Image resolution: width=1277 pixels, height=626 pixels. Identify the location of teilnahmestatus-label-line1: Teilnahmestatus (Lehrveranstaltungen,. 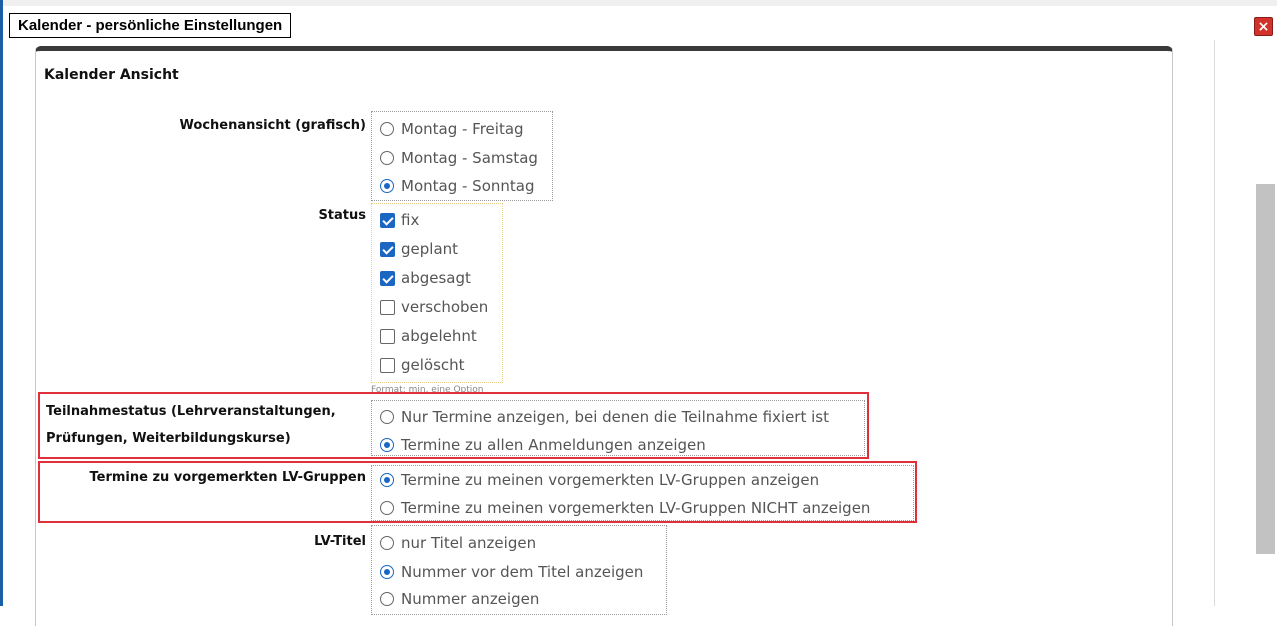
(191, 411).